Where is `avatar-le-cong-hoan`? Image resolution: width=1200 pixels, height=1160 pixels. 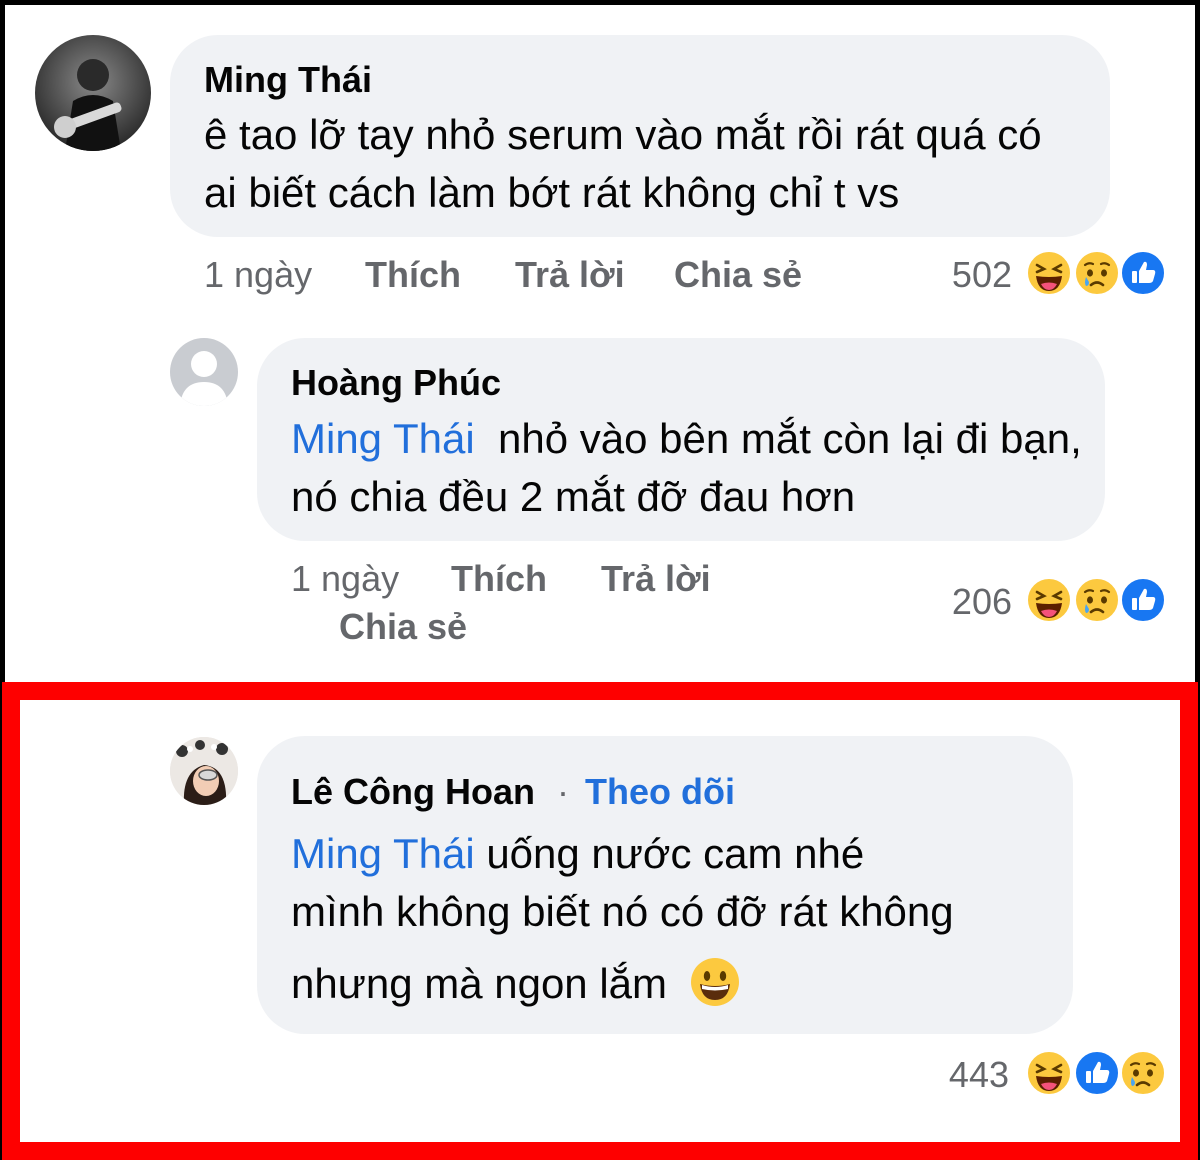
avatar-le-cong-hoan is located at coordinates (204, 771).